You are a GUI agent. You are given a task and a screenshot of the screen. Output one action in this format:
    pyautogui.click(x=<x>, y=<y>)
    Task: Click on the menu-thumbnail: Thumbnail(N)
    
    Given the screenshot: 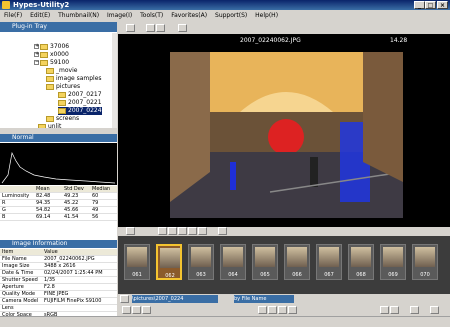 What is the action you would take?
    pyautogui.click(x=78, y=15)
    